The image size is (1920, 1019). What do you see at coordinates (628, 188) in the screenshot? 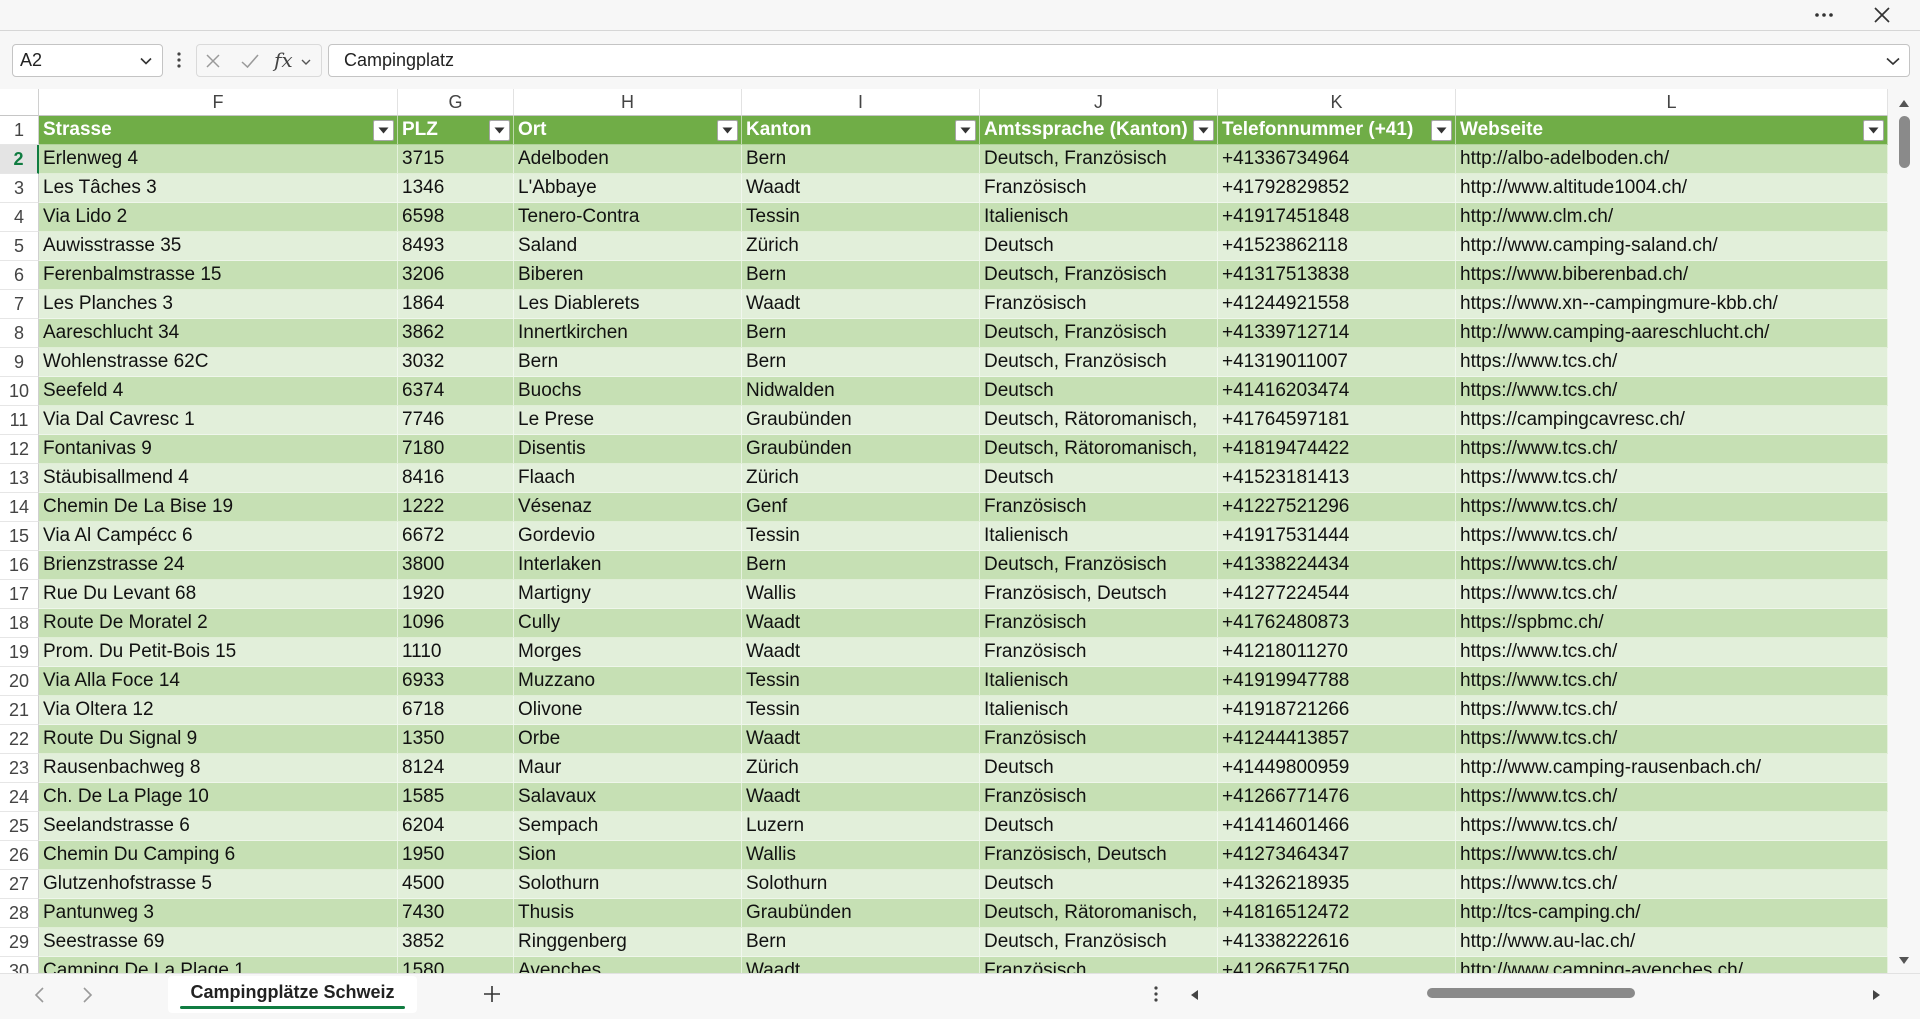
I see `cell-h3: L'Abbaye` at bounding box center [628, 188].